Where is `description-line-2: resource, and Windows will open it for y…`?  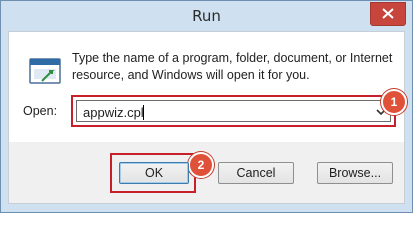
description-line-2: resource, and Windows will open it for y… is located at coordinates (191, 75).